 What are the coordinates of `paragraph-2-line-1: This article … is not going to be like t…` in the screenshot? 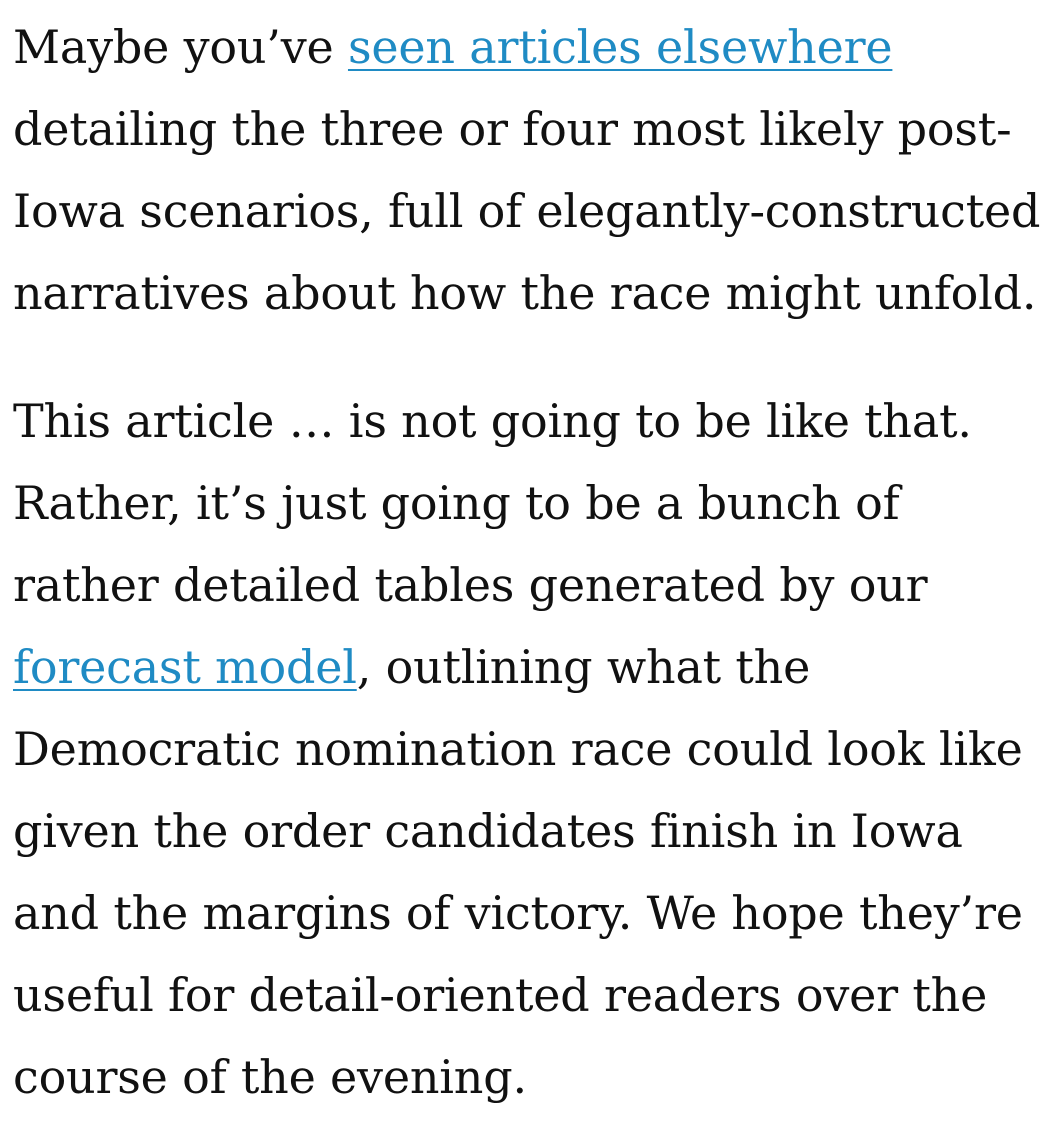 It's located at (492, 421).